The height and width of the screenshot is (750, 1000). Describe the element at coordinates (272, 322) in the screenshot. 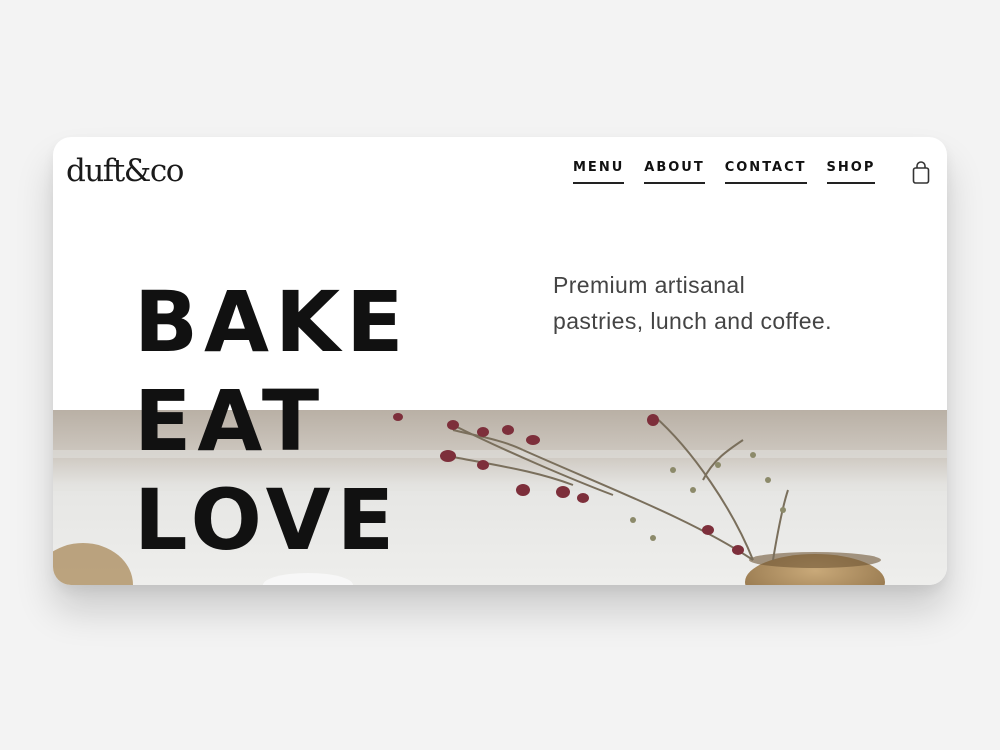

I see `headline-line-bake: BAKE` at that location.